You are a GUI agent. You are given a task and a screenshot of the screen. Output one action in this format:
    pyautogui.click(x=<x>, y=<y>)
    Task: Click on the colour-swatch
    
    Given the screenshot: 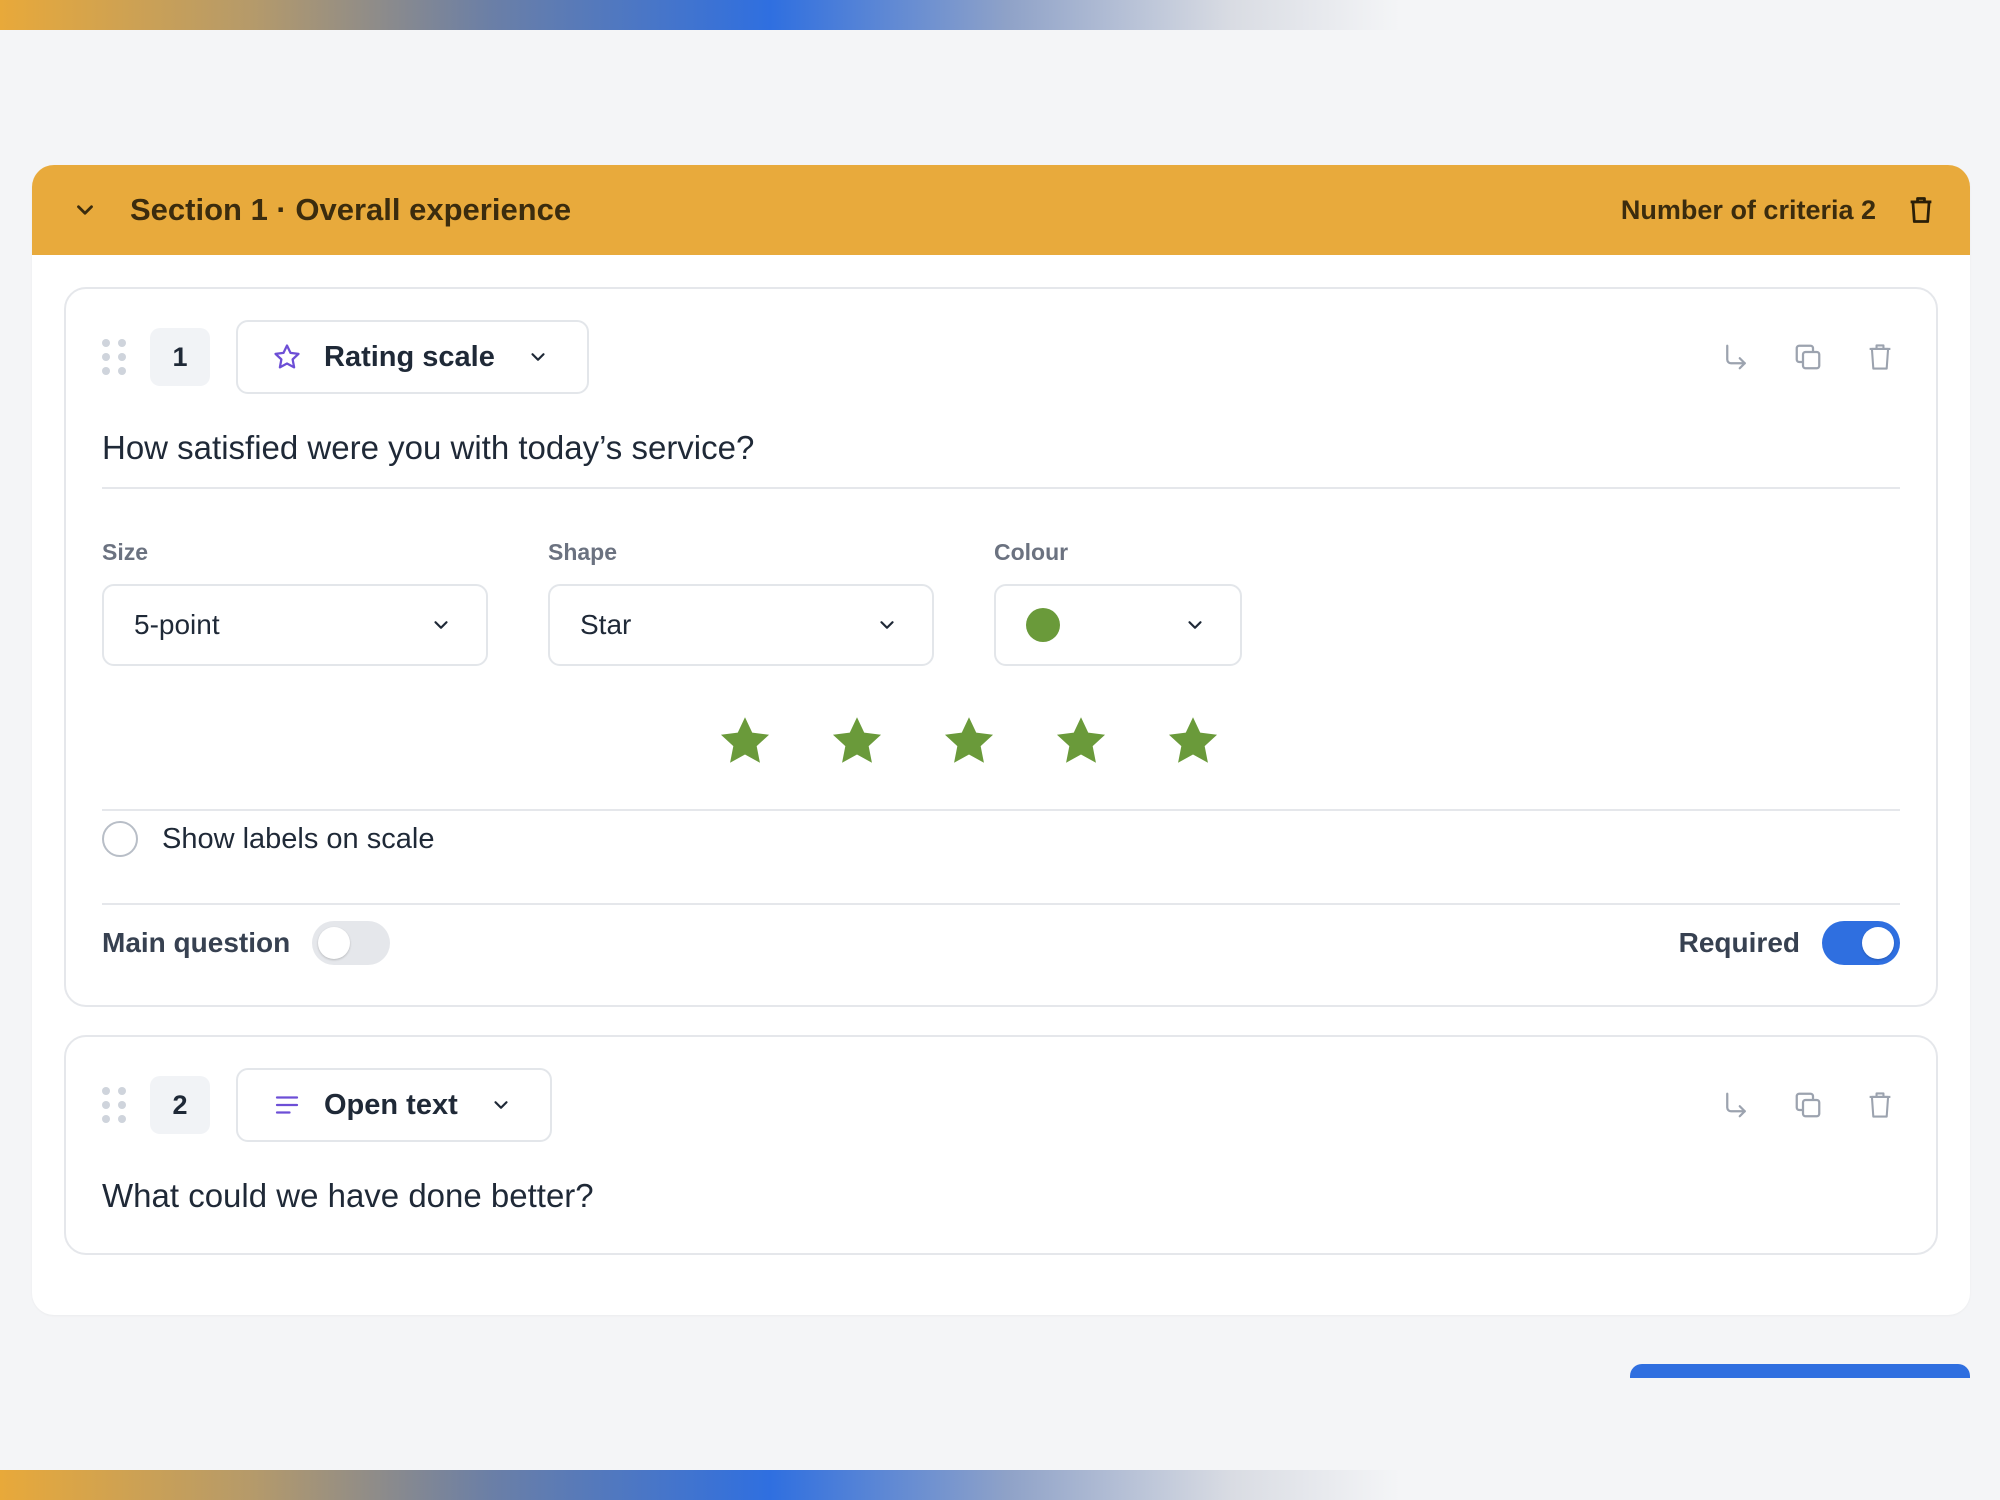 What is the action you would take?
    pyautogui.click(x=1043, y=625)
    